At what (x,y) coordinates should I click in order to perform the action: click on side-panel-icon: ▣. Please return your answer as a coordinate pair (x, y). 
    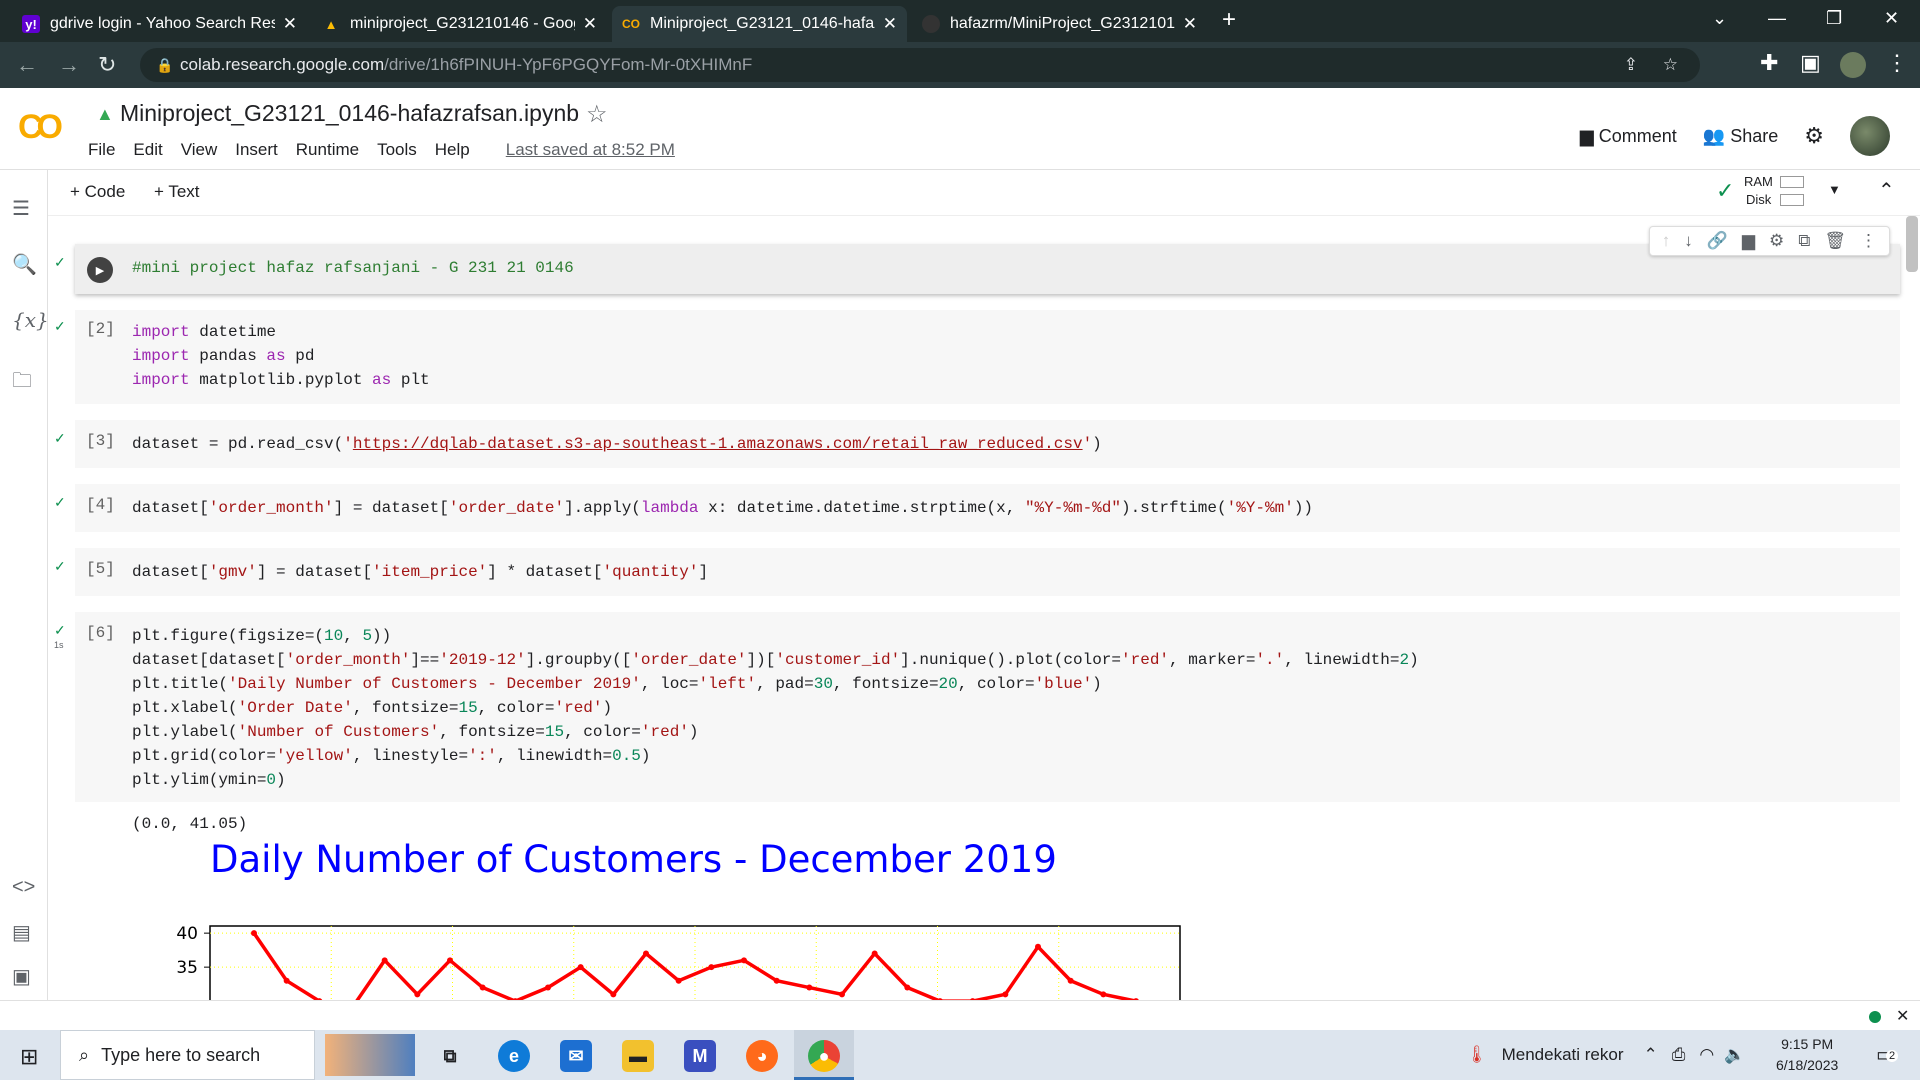
    Looking at the image, I should click on (1810, 63).